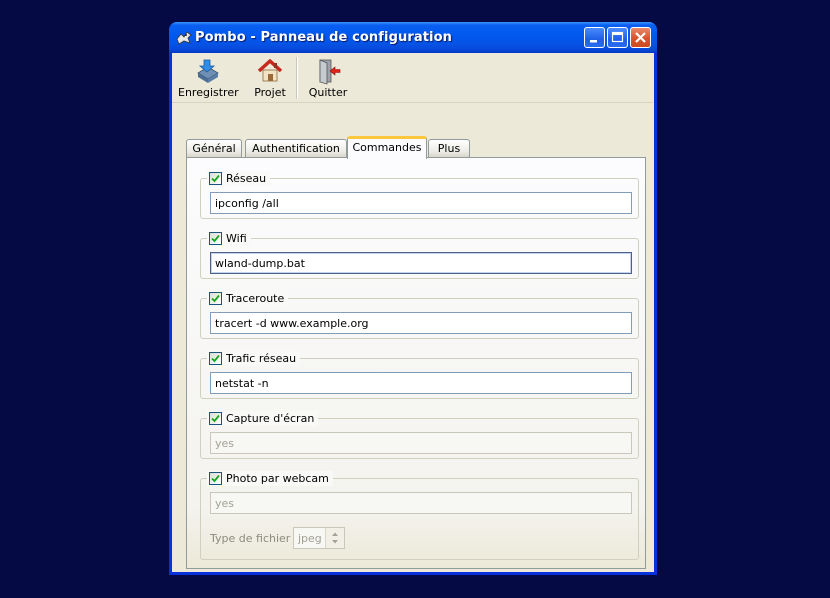 The width and height of the screenshot is (830, 598). I want to click on maximize-button, so click(617, 37).